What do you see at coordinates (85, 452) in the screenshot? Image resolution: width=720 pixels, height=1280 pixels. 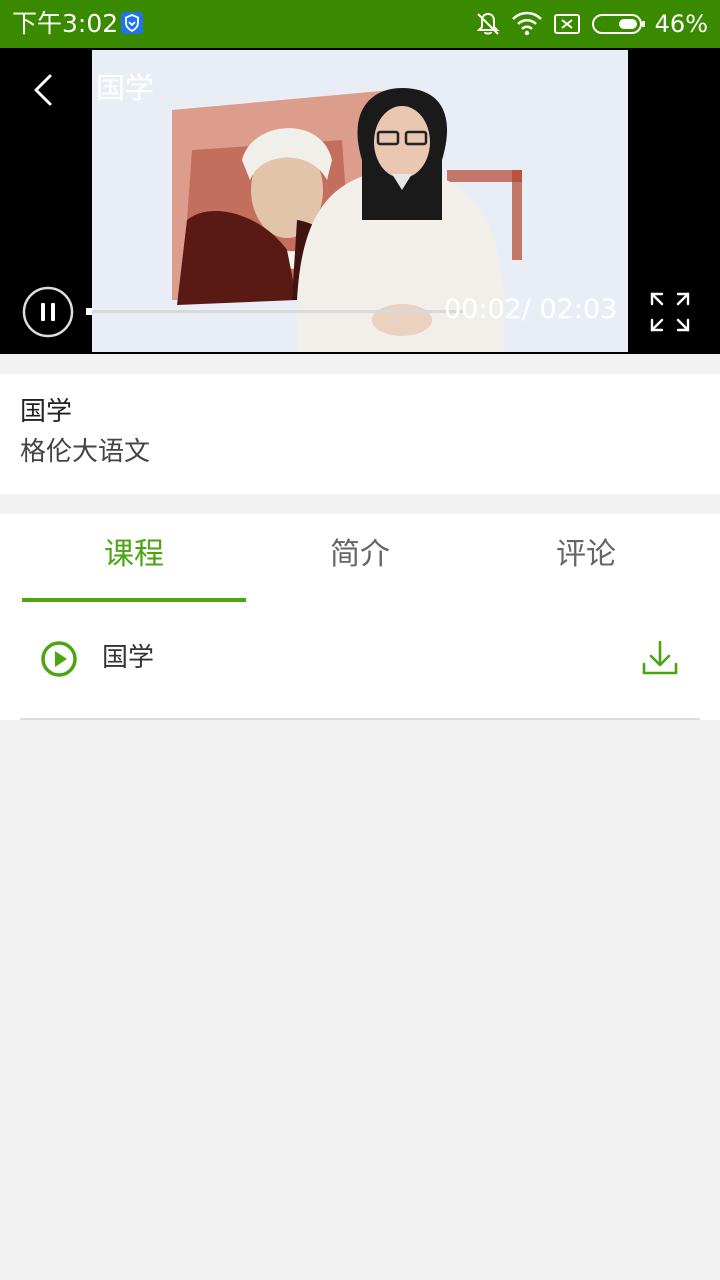 I see `course-author: 格伦大语文` at bounding box center [85, 452].